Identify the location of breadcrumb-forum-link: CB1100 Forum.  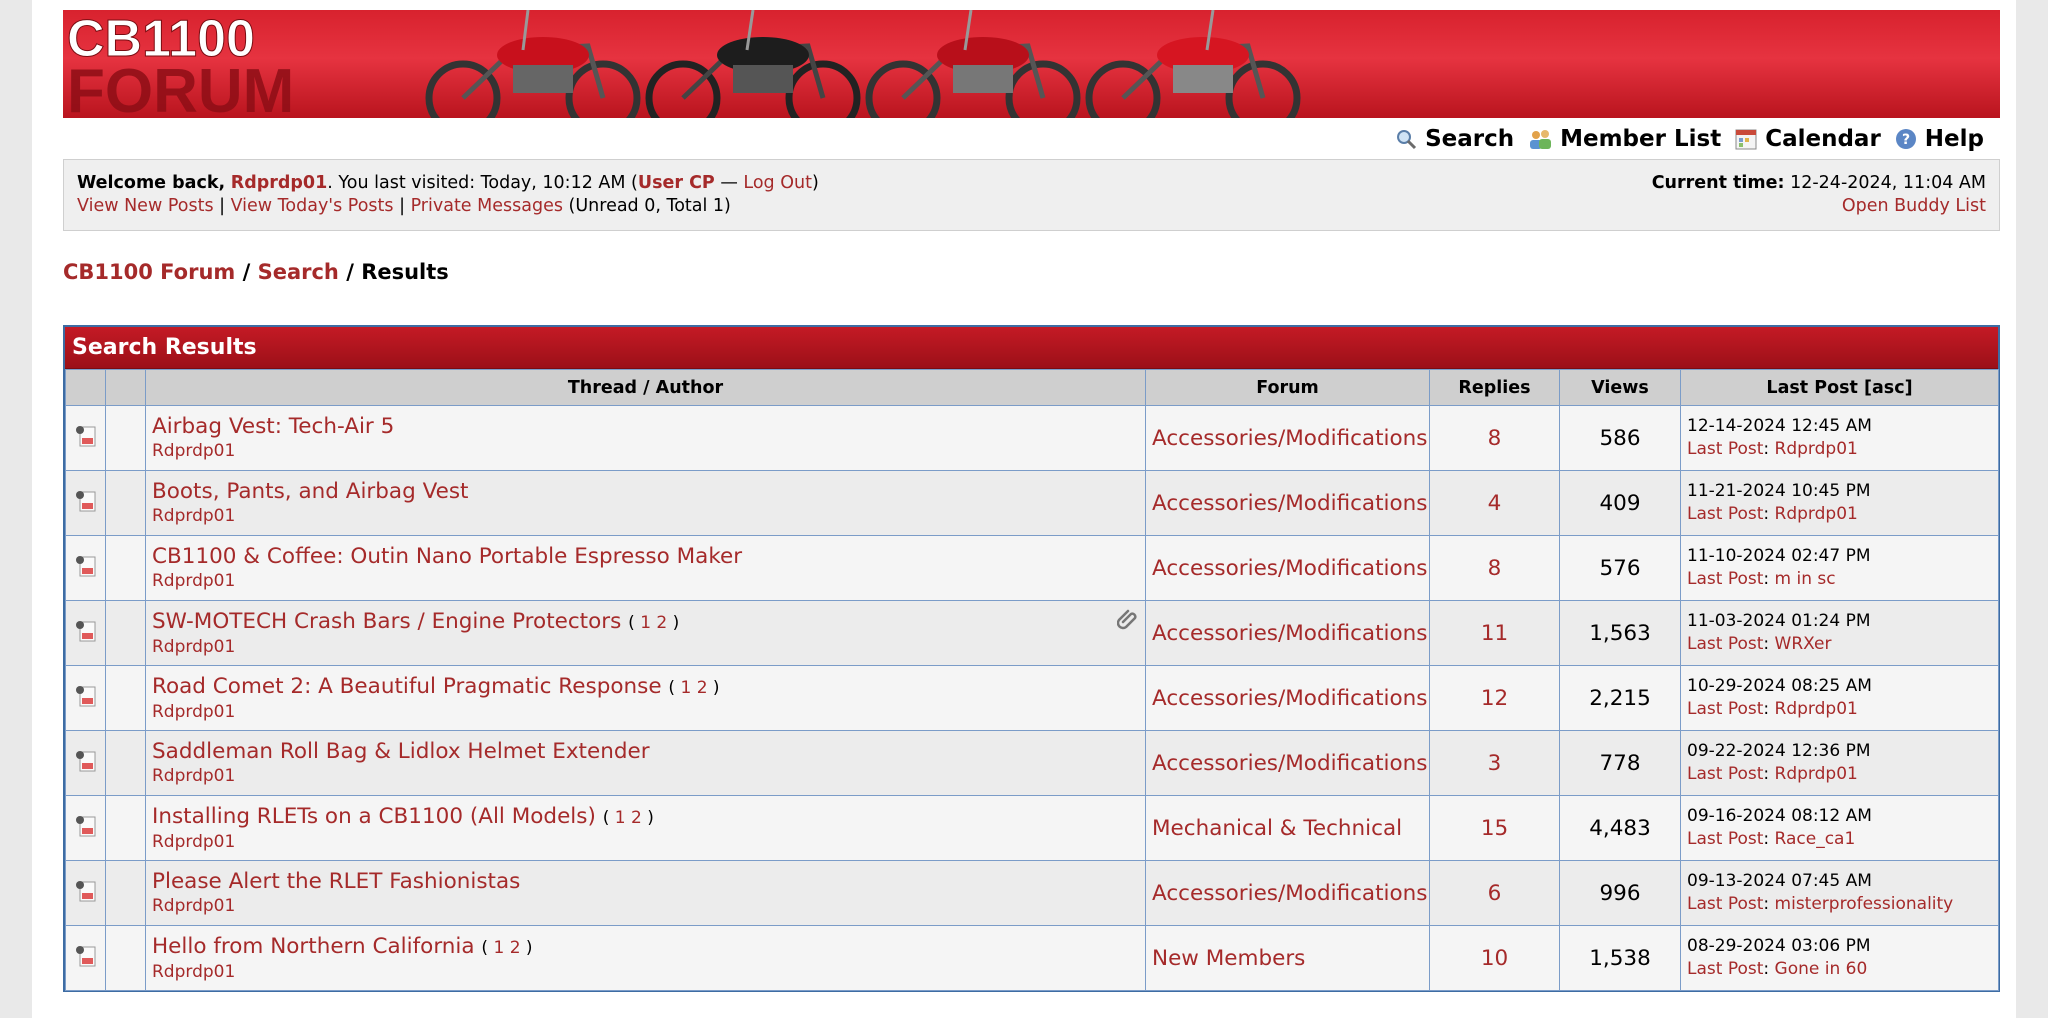
(149, 272).